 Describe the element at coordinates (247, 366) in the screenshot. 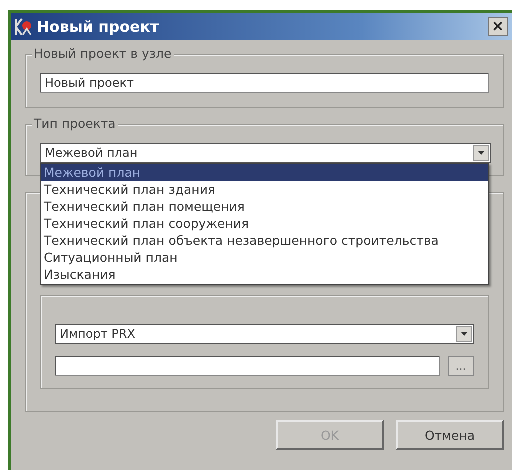

I see `file-path-field` at that location.